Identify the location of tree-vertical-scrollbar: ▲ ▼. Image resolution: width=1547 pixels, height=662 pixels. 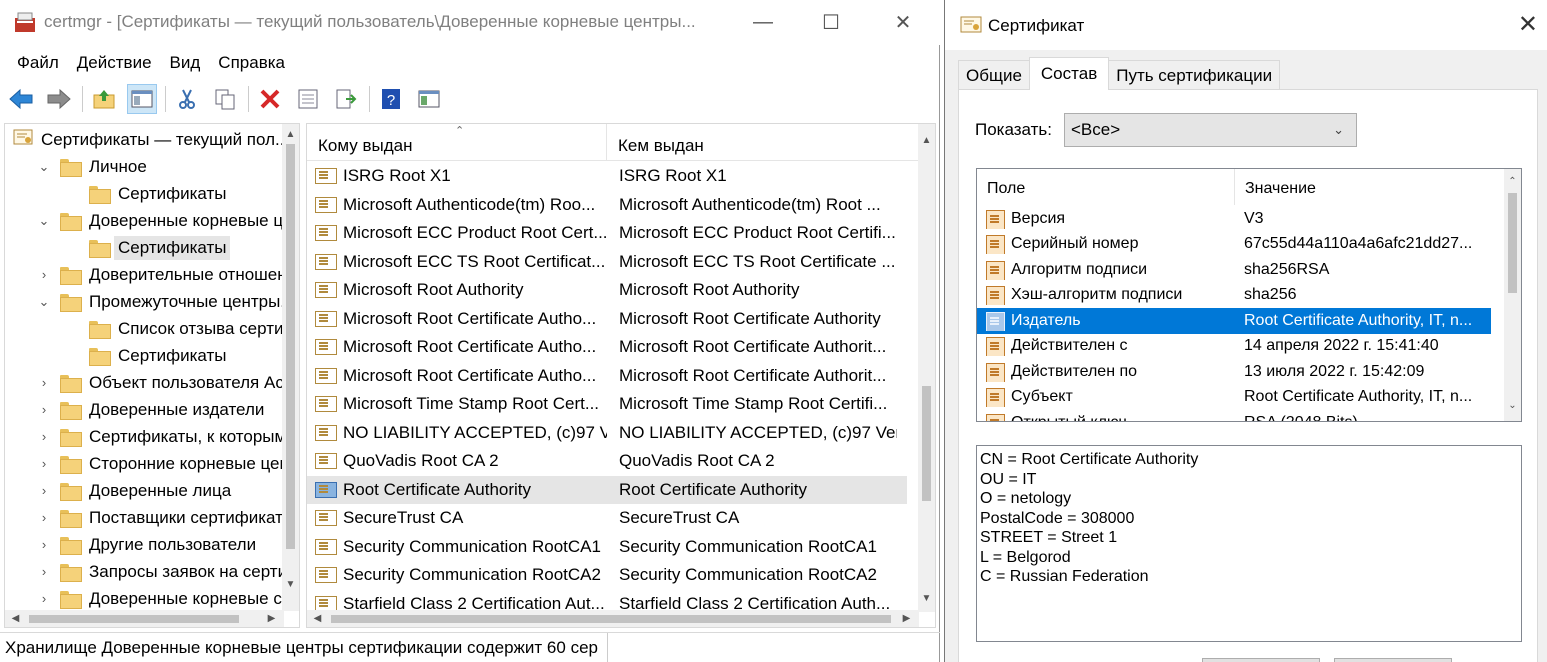
(290, 367).